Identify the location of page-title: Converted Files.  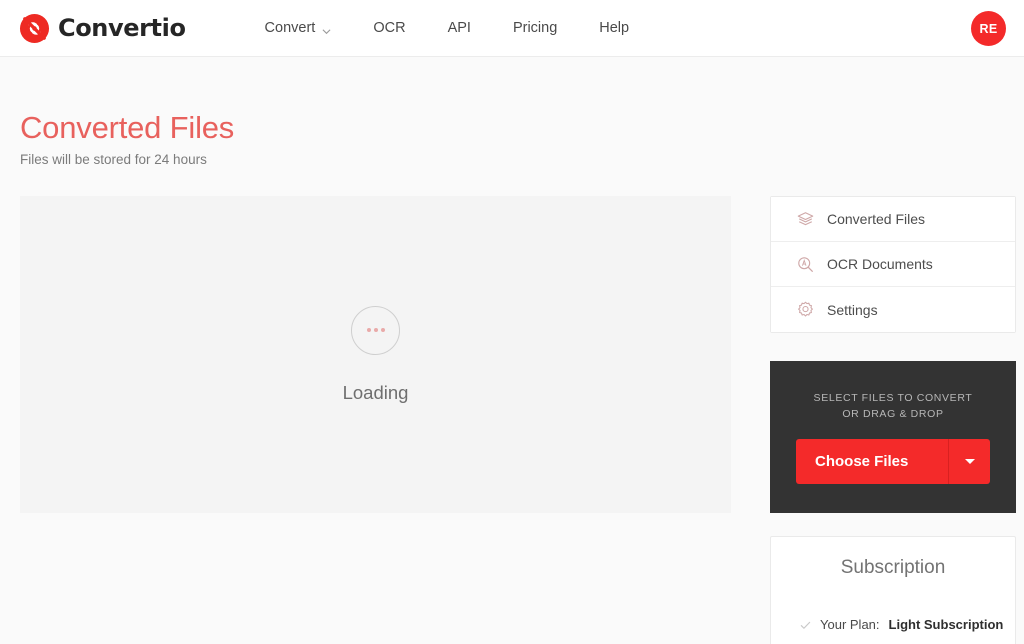
(127, 127).